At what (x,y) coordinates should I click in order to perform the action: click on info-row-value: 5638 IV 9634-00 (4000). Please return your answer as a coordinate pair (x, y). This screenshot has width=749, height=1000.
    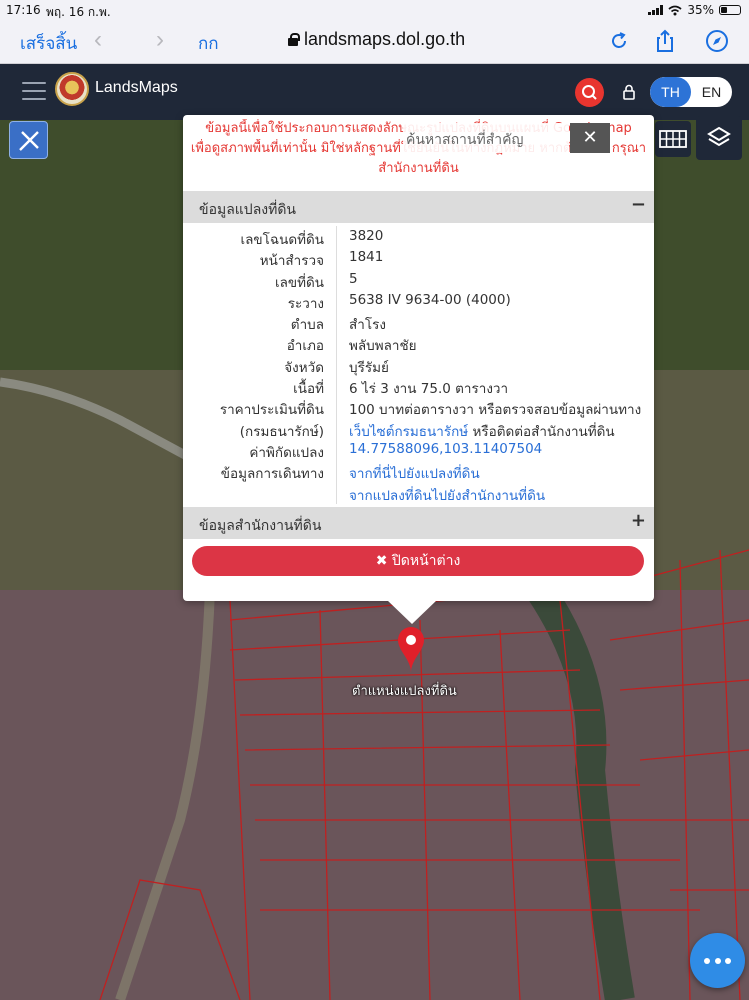
    Looking at the image, I should click on (430, 300).